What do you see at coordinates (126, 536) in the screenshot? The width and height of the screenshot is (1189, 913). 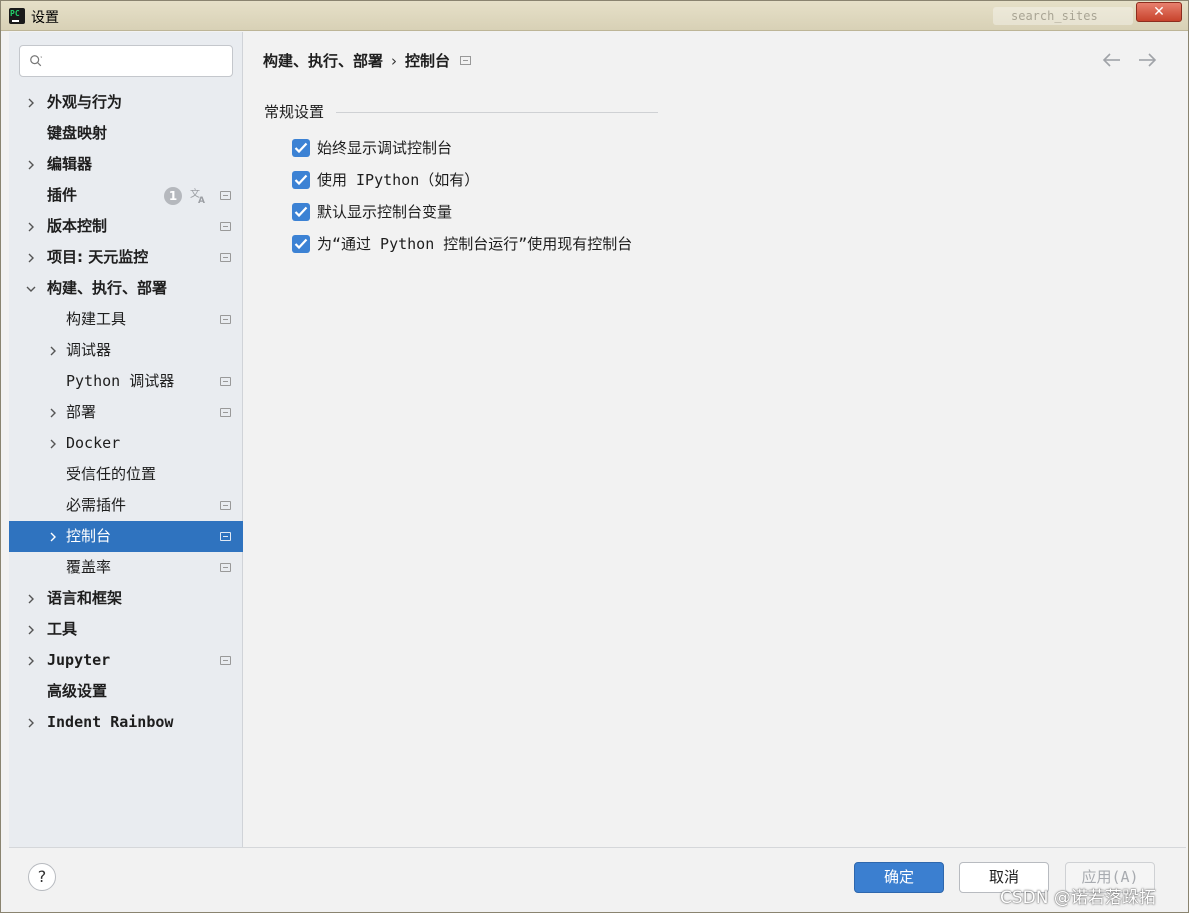 I see `sidebar-item: 控制台` at bounding box center [126, 536].